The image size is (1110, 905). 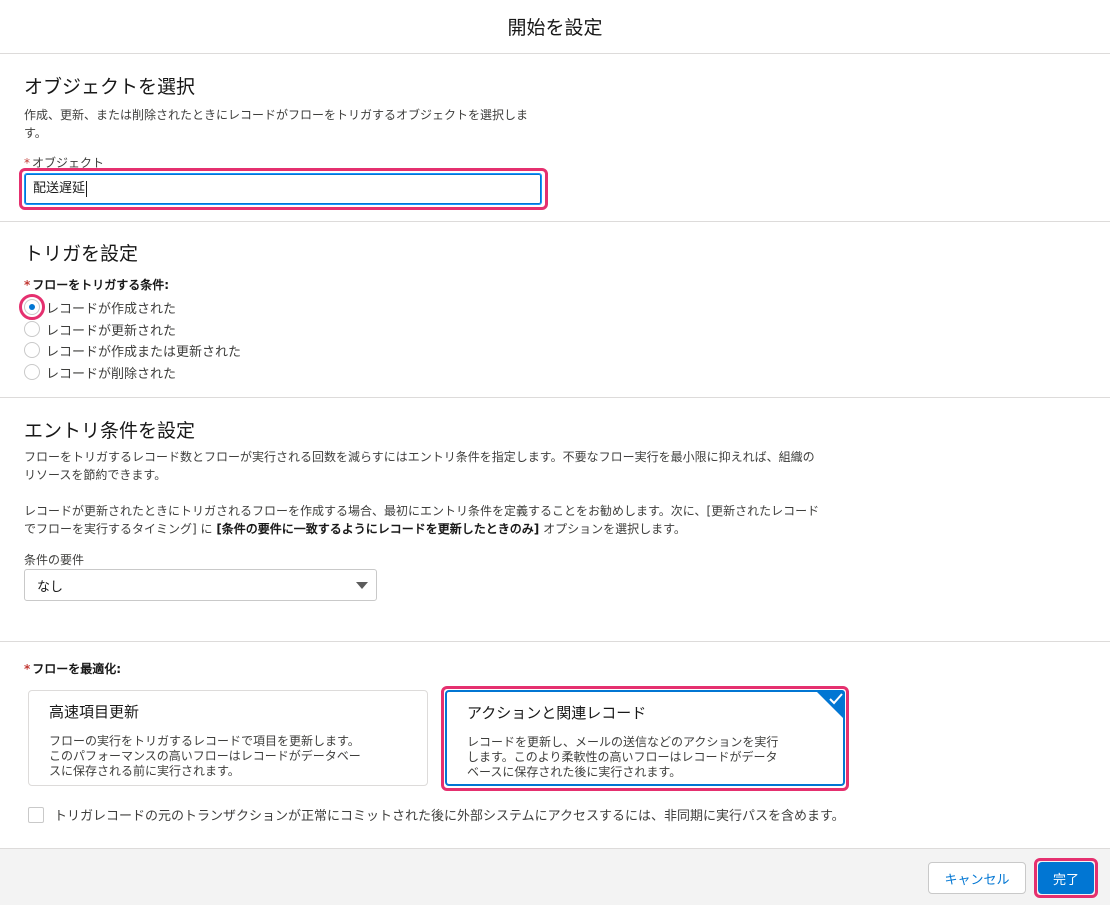 I want to click on highlight-radio-created, so click(x=32, y=307).